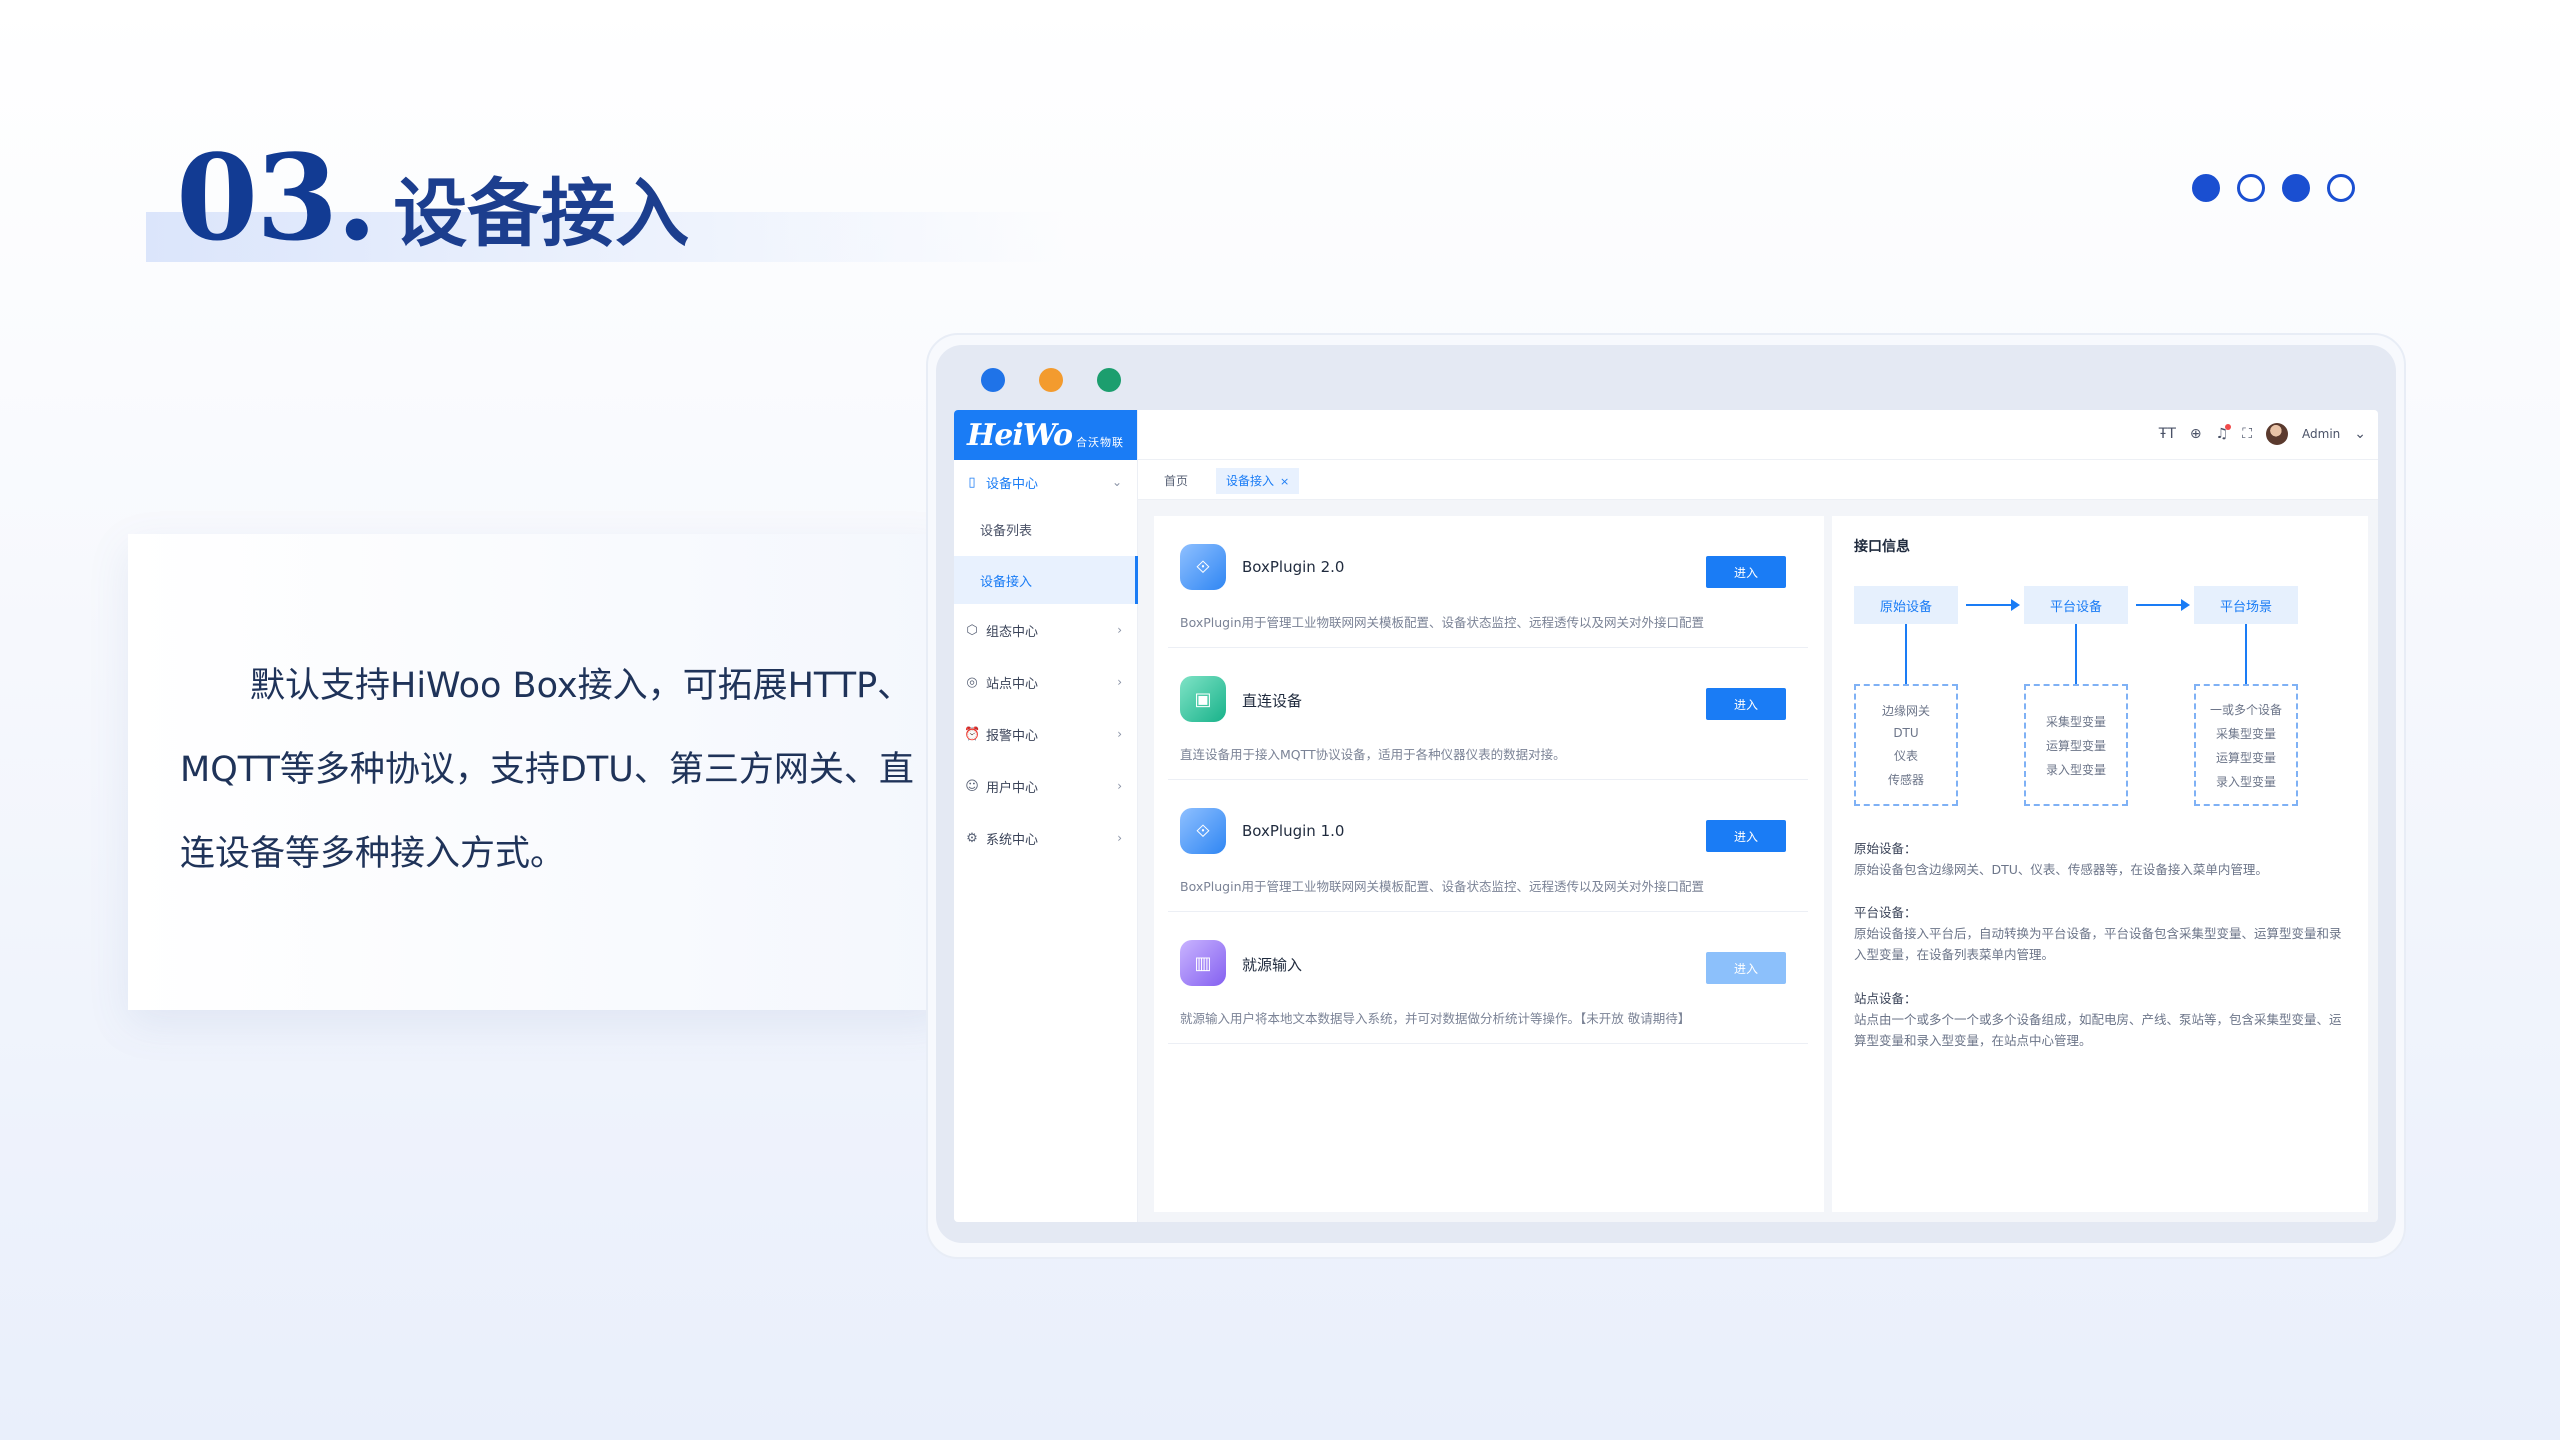  Describe the element at coordinates (1272, 965) in the screenshot. I see `plugin-name: 就源输入` at that location.